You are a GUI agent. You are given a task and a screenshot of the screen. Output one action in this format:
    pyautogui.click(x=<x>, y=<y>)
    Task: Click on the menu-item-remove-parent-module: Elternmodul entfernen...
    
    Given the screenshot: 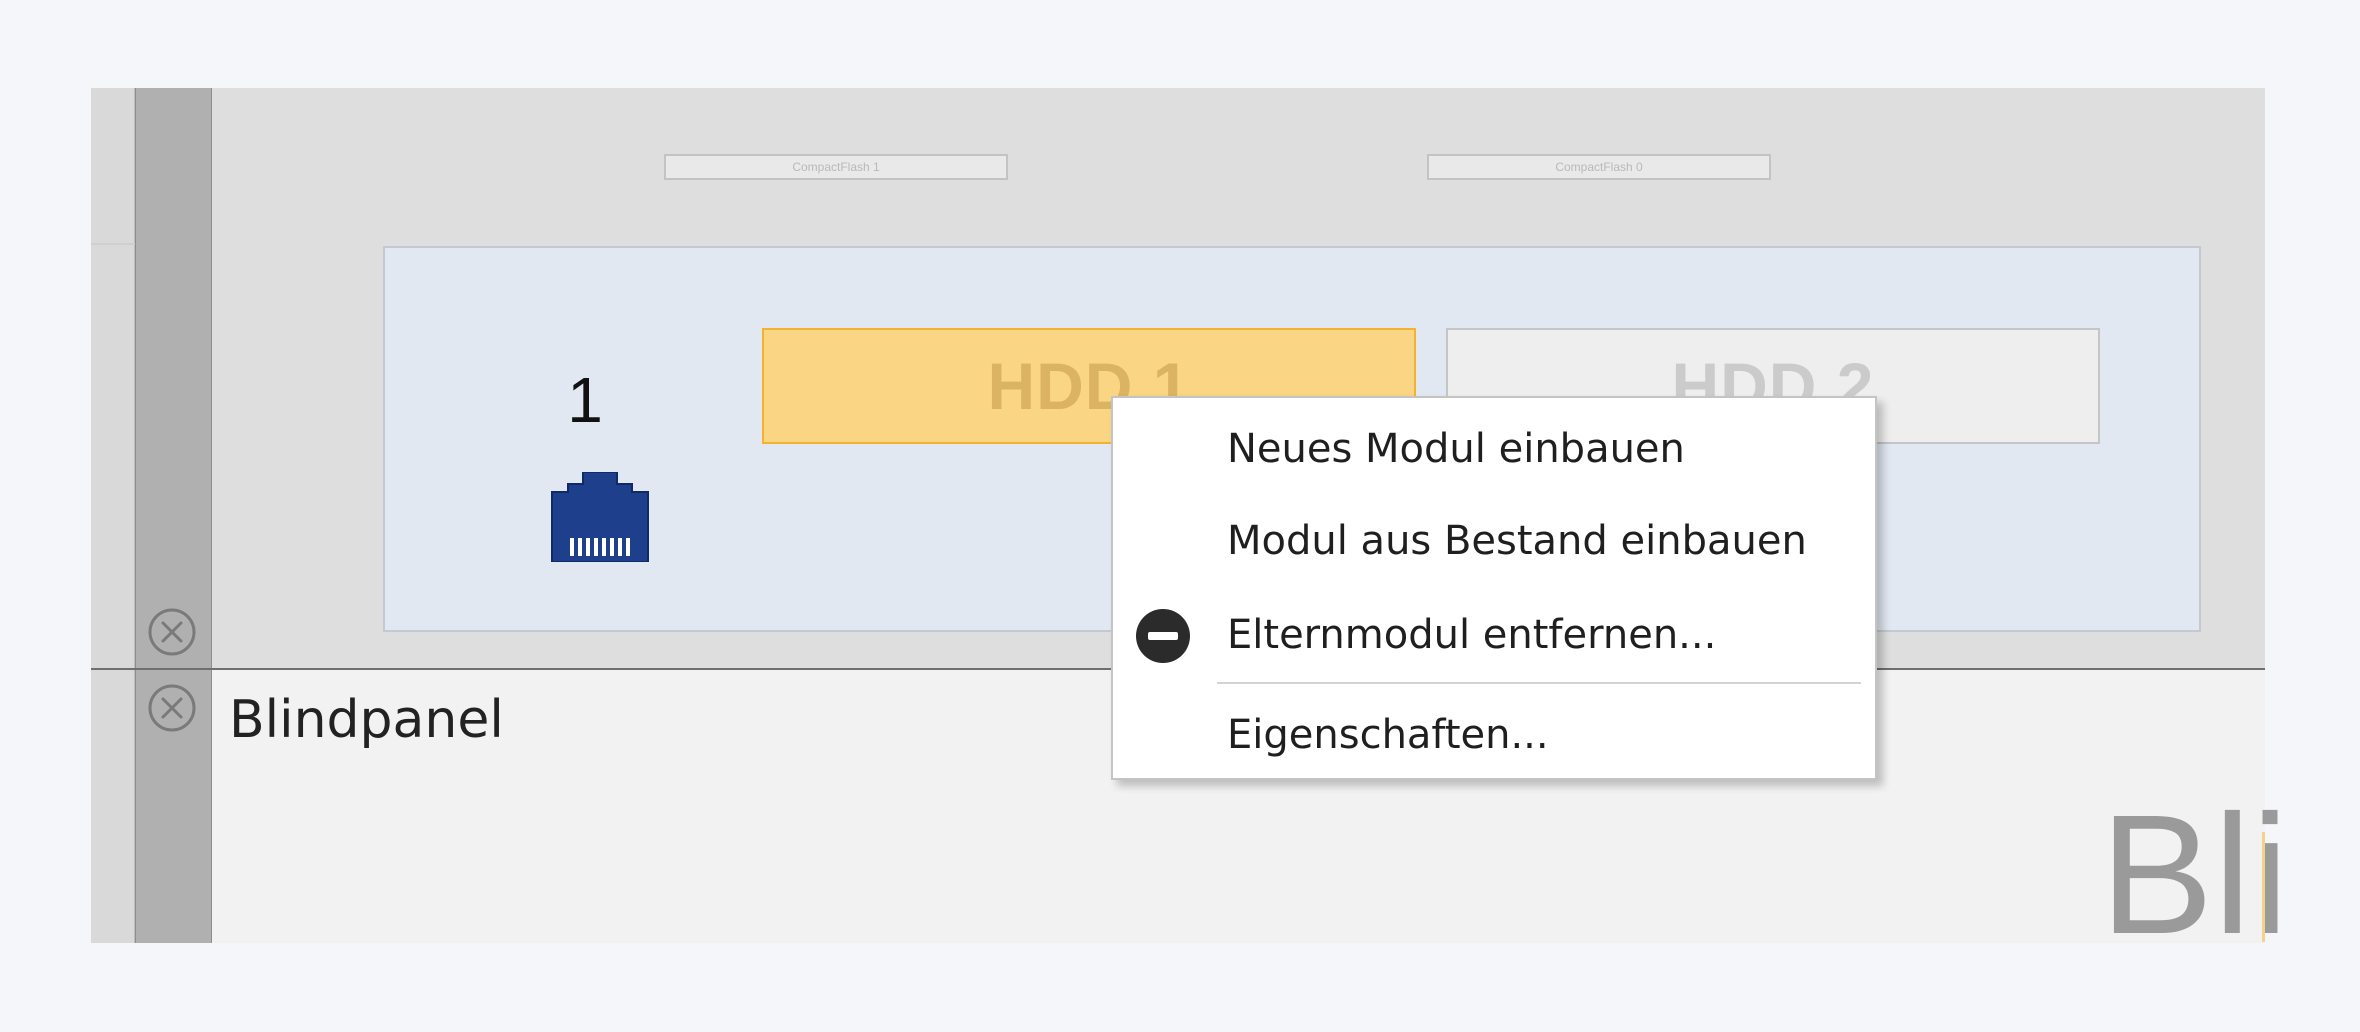 What is the action you would take?
    pyautogui.click(x=1494, y=636)
    